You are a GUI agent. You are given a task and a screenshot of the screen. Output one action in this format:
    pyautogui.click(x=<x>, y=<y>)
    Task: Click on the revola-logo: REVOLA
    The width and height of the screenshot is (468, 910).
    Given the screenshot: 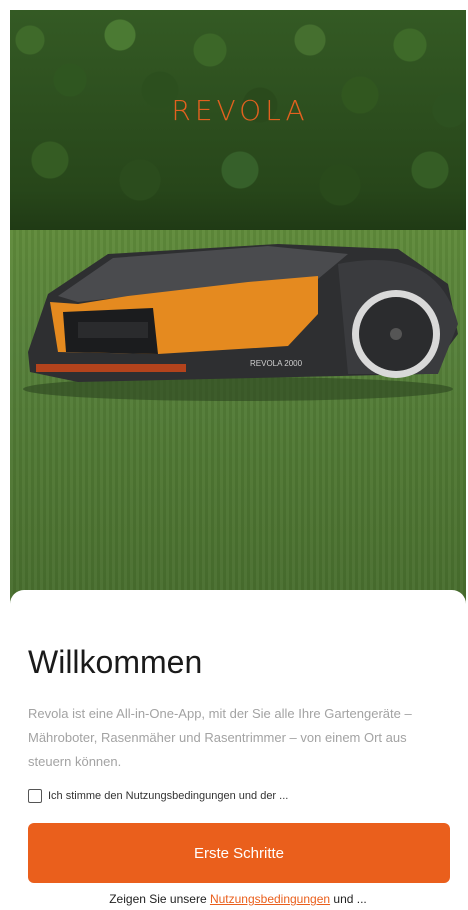 What is the action you would take?
    pyautogui.click(x=240, y=110)
    